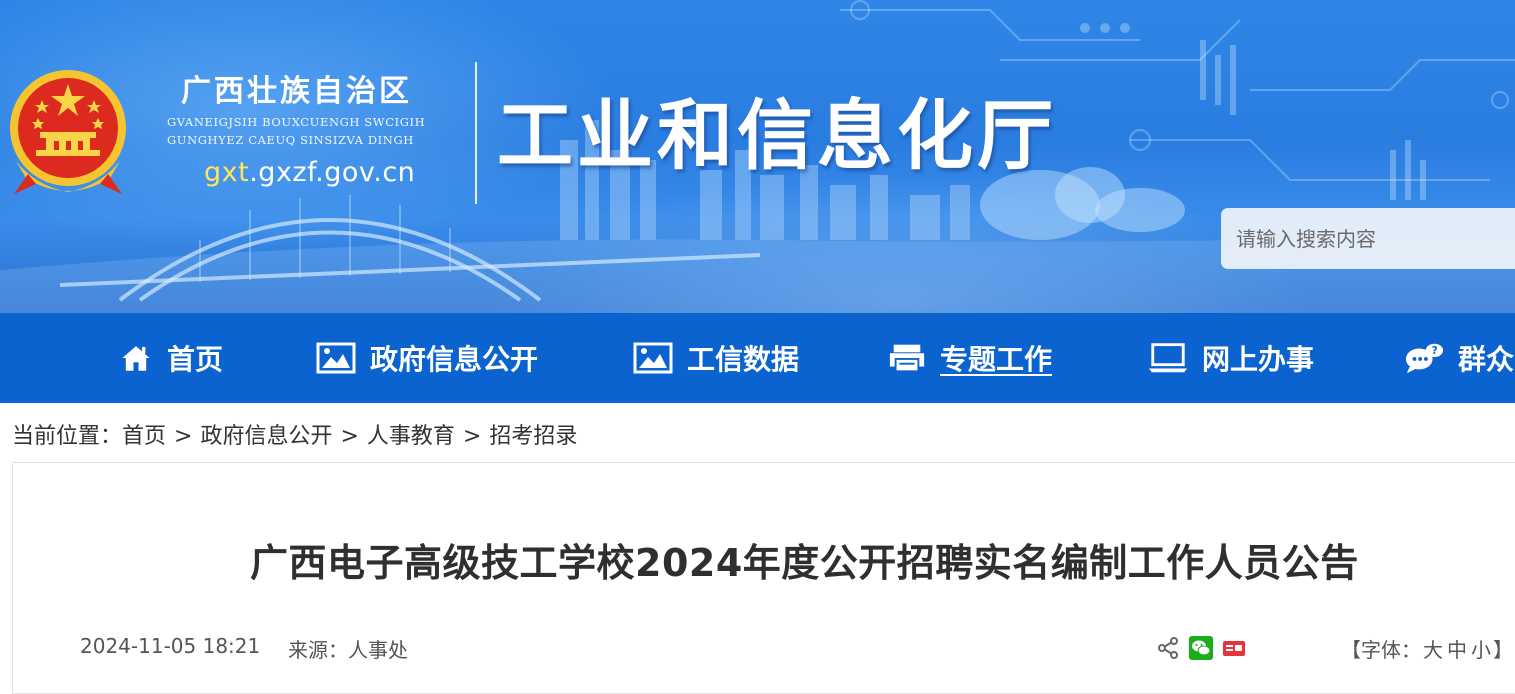 The width and height of the screenshot is (1515, 694). What do you see at coordinates (476, 133) in the screenshot?
I see `header-divider` at bounding box center [476, 133].